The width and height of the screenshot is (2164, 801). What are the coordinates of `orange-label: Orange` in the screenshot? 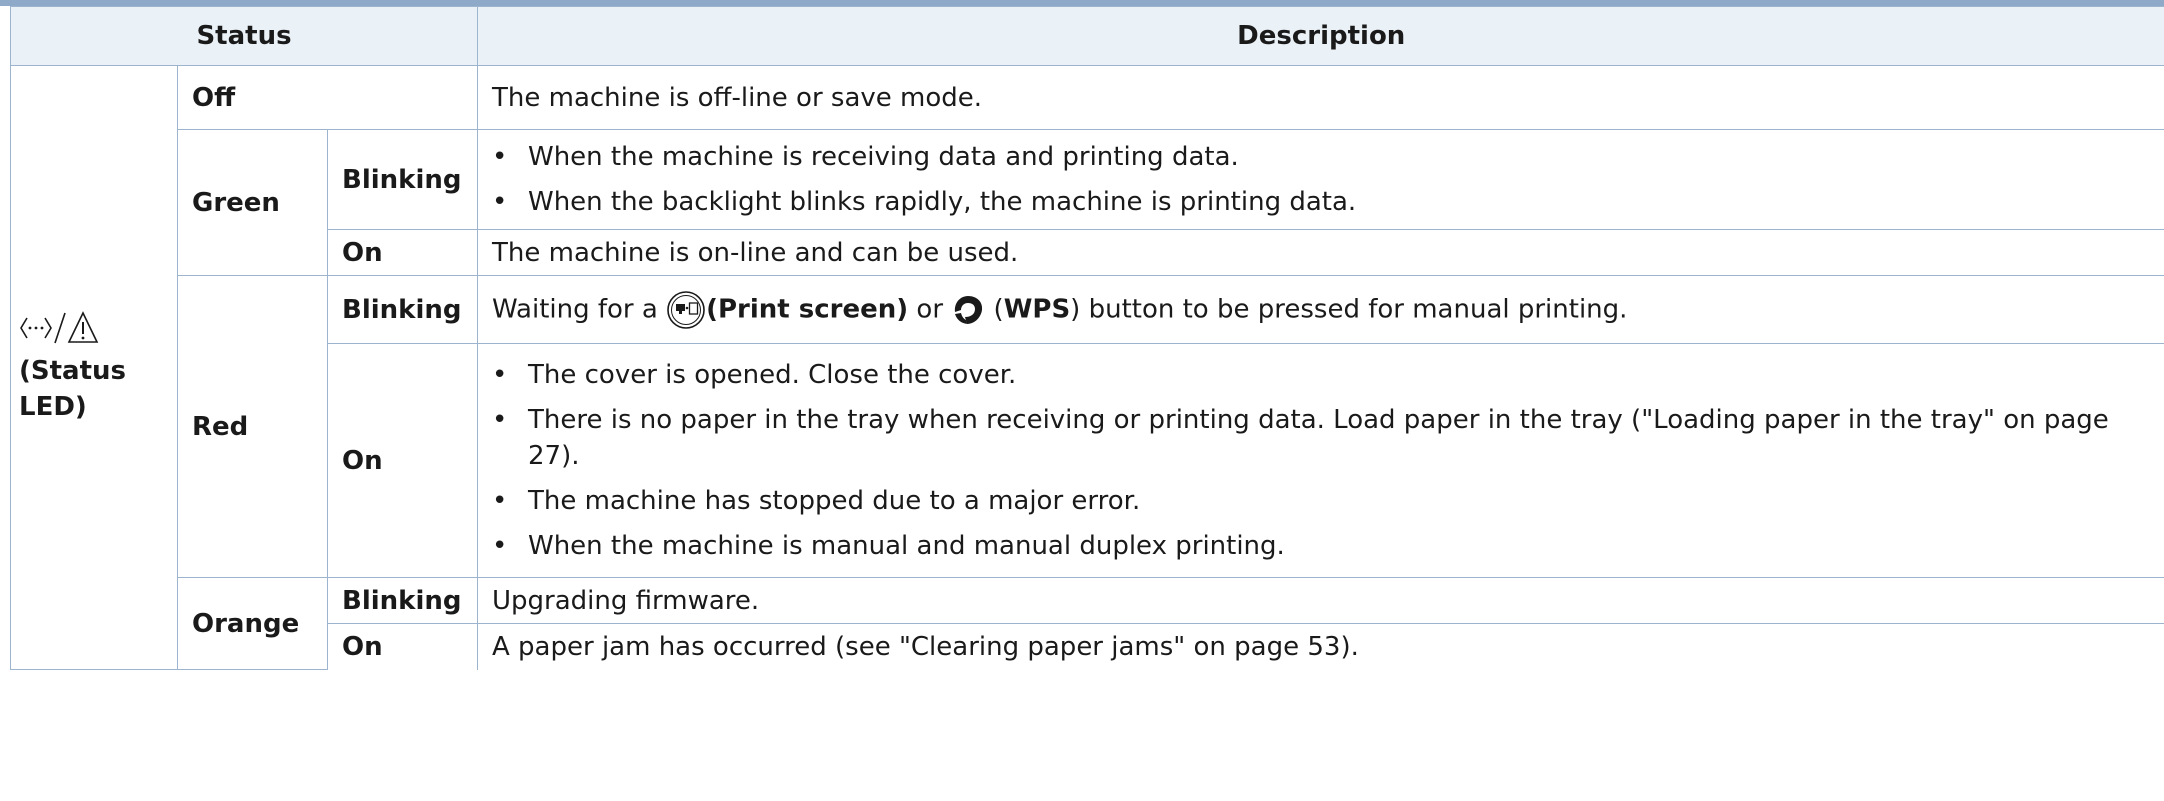 It's located at (252, 623).